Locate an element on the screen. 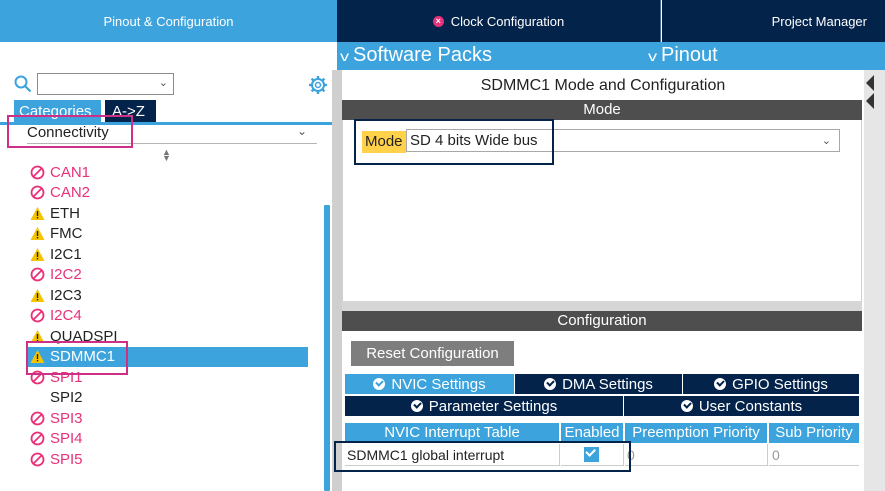  search-input: ⌄ is located at coordinates (105, 84).